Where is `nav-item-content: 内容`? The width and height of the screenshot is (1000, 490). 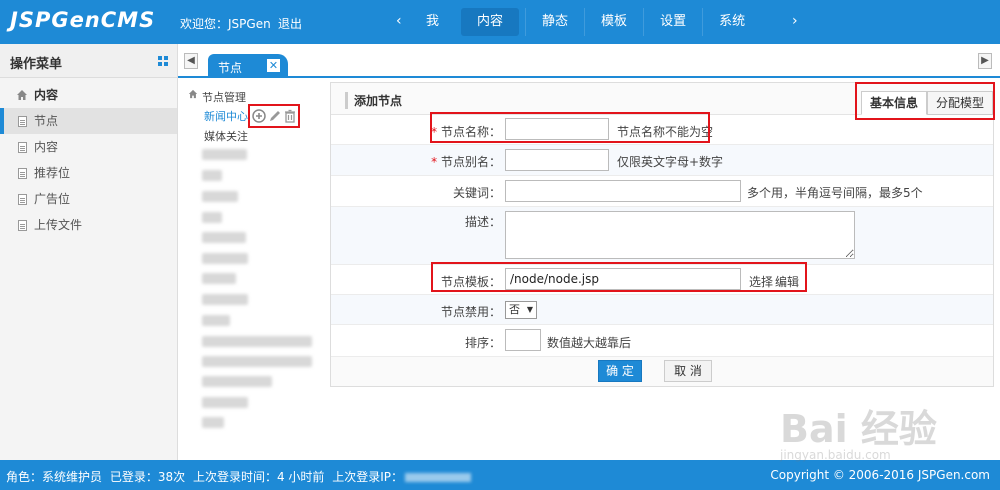 nav-item-content: 内容 is located at coordinates (490, 22).